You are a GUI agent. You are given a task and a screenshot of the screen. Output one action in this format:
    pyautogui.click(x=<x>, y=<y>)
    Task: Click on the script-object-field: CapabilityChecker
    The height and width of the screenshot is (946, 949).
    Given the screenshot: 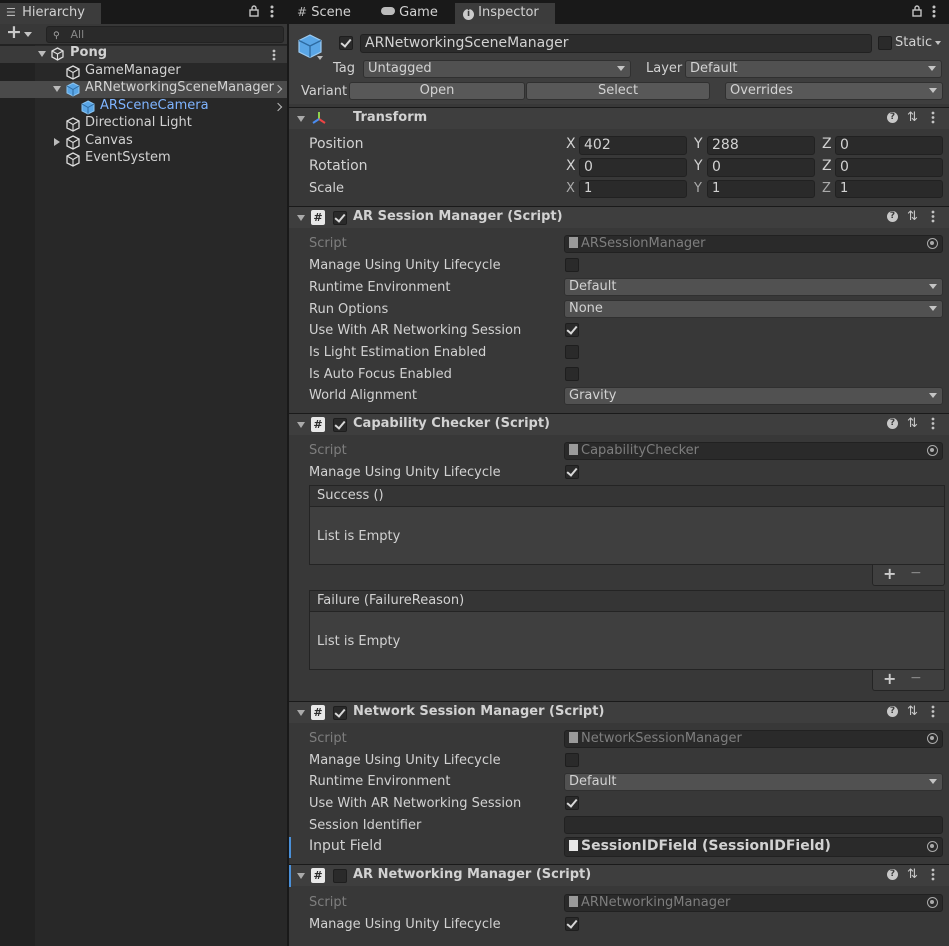 What is the action you would take?
    pyautogui.click(x=753, y=451)
    